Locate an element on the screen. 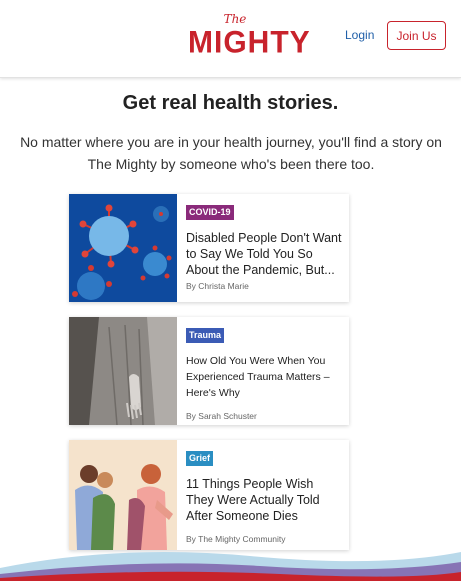 The image size is (461, 581). decorative-wave is located at coordinates (230, 566).